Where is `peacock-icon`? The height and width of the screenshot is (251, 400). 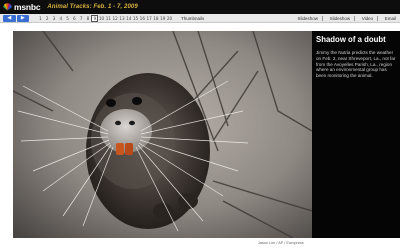 peacock-icon is located at coordinates (7, 7).